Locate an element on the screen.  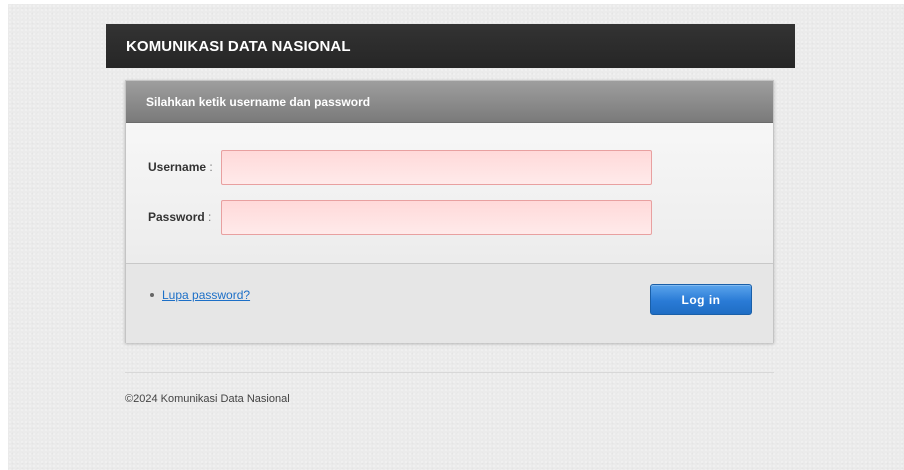
forgot-password-item: Lupa password? is located at coordinates (200, 295).